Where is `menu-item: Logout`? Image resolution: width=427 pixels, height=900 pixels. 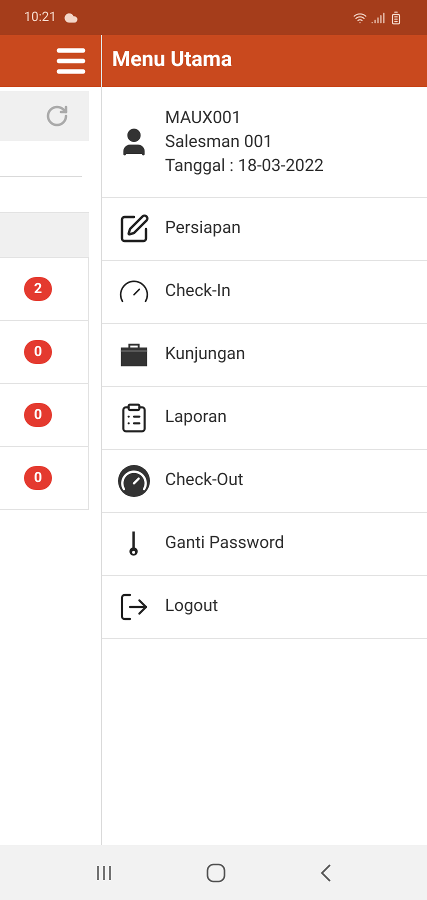
menu-item: Logout is located at coordinates (264, 607).